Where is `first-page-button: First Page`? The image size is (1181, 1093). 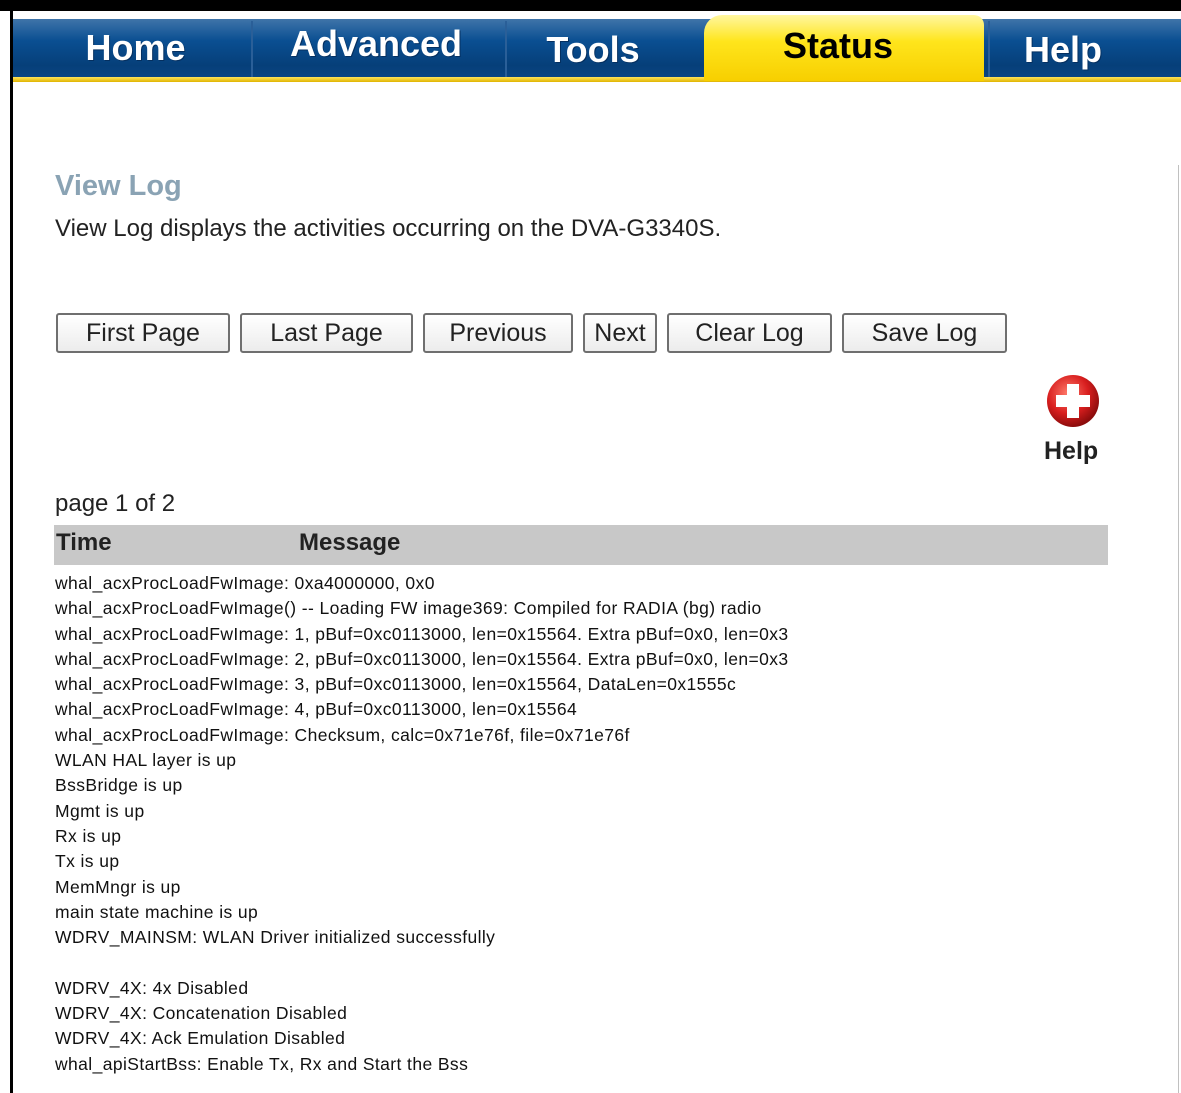 first-page-button: First Page is located at coordinates (143, 333).